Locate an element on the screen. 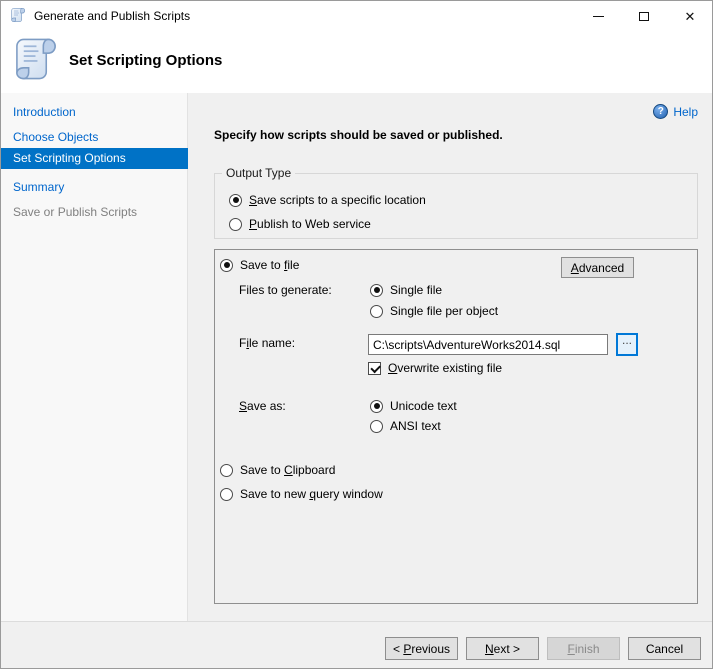  label-post: inish is located at coordinates (587, 648).